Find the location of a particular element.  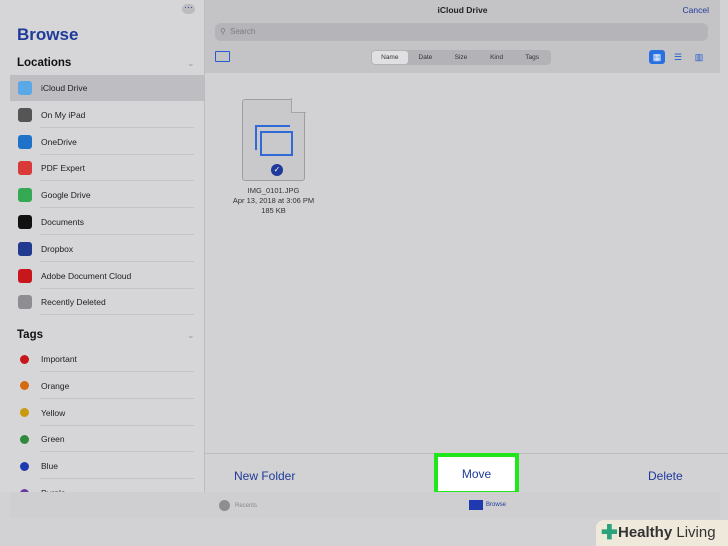

file-name: IMG_0101.JPG is located at coordinates (273, 190).